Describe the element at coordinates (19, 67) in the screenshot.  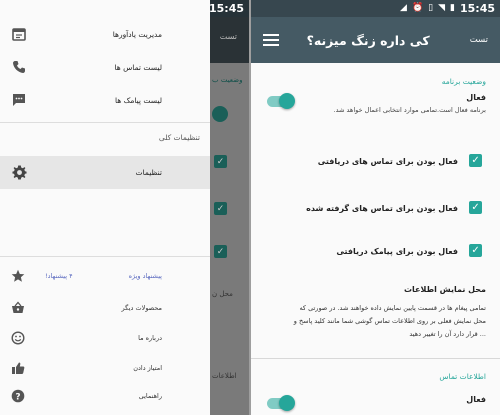
I see `phone-icon` at that location.